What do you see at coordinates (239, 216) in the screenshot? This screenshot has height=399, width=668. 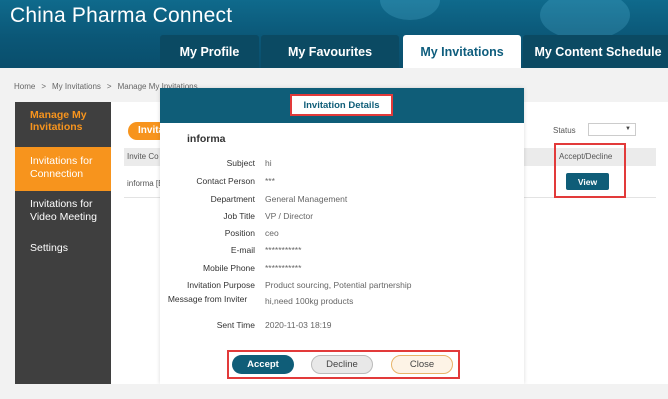 I see `field-label-job-title: Job Title` at bounding box center [239, 216].